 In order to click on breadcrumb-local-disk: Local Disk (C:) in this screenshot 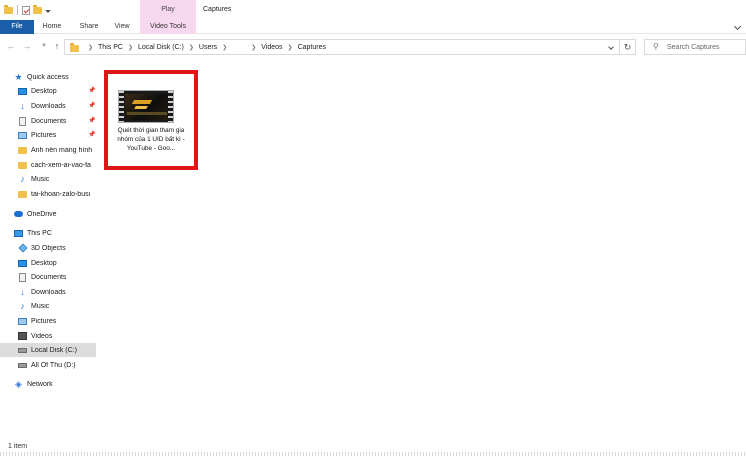, I will do `click(161, 47)`.